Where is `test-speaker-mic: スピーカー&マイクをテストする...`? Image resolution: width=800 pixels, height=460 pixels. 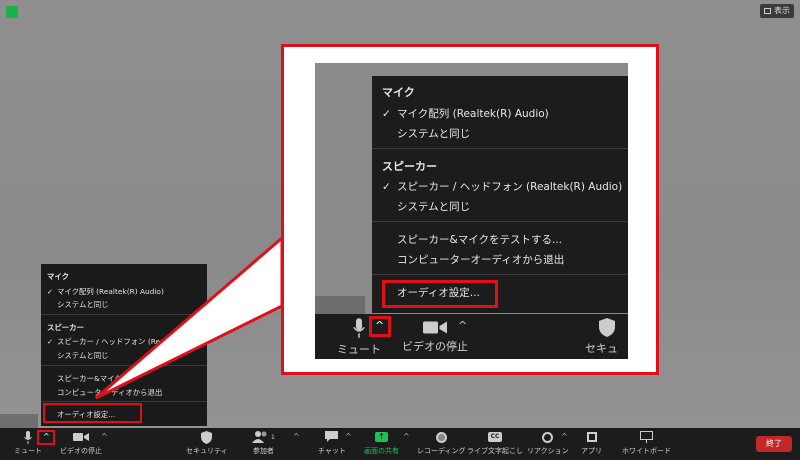 test-speaker-mic: スピーカー&マイクをテストする... is located at coordinates (472, 239).